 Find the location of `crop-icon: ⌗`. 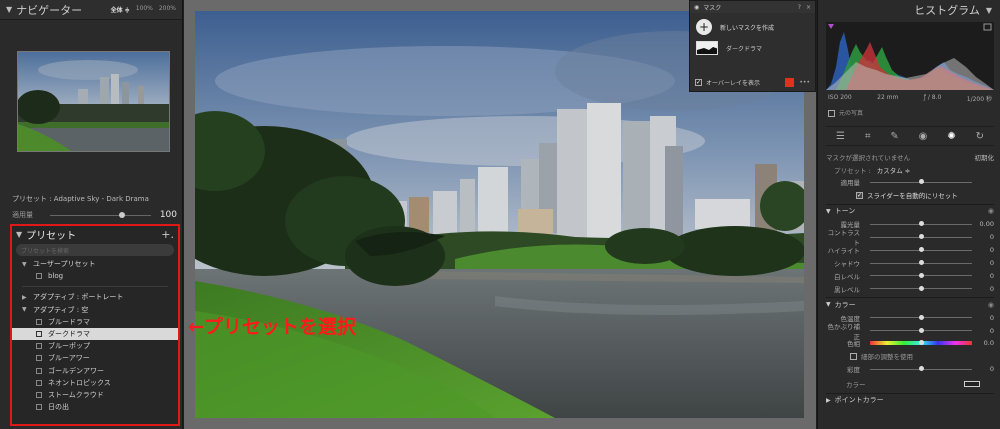

crop-icon: ⌗ is located at coordinates (868, 136).